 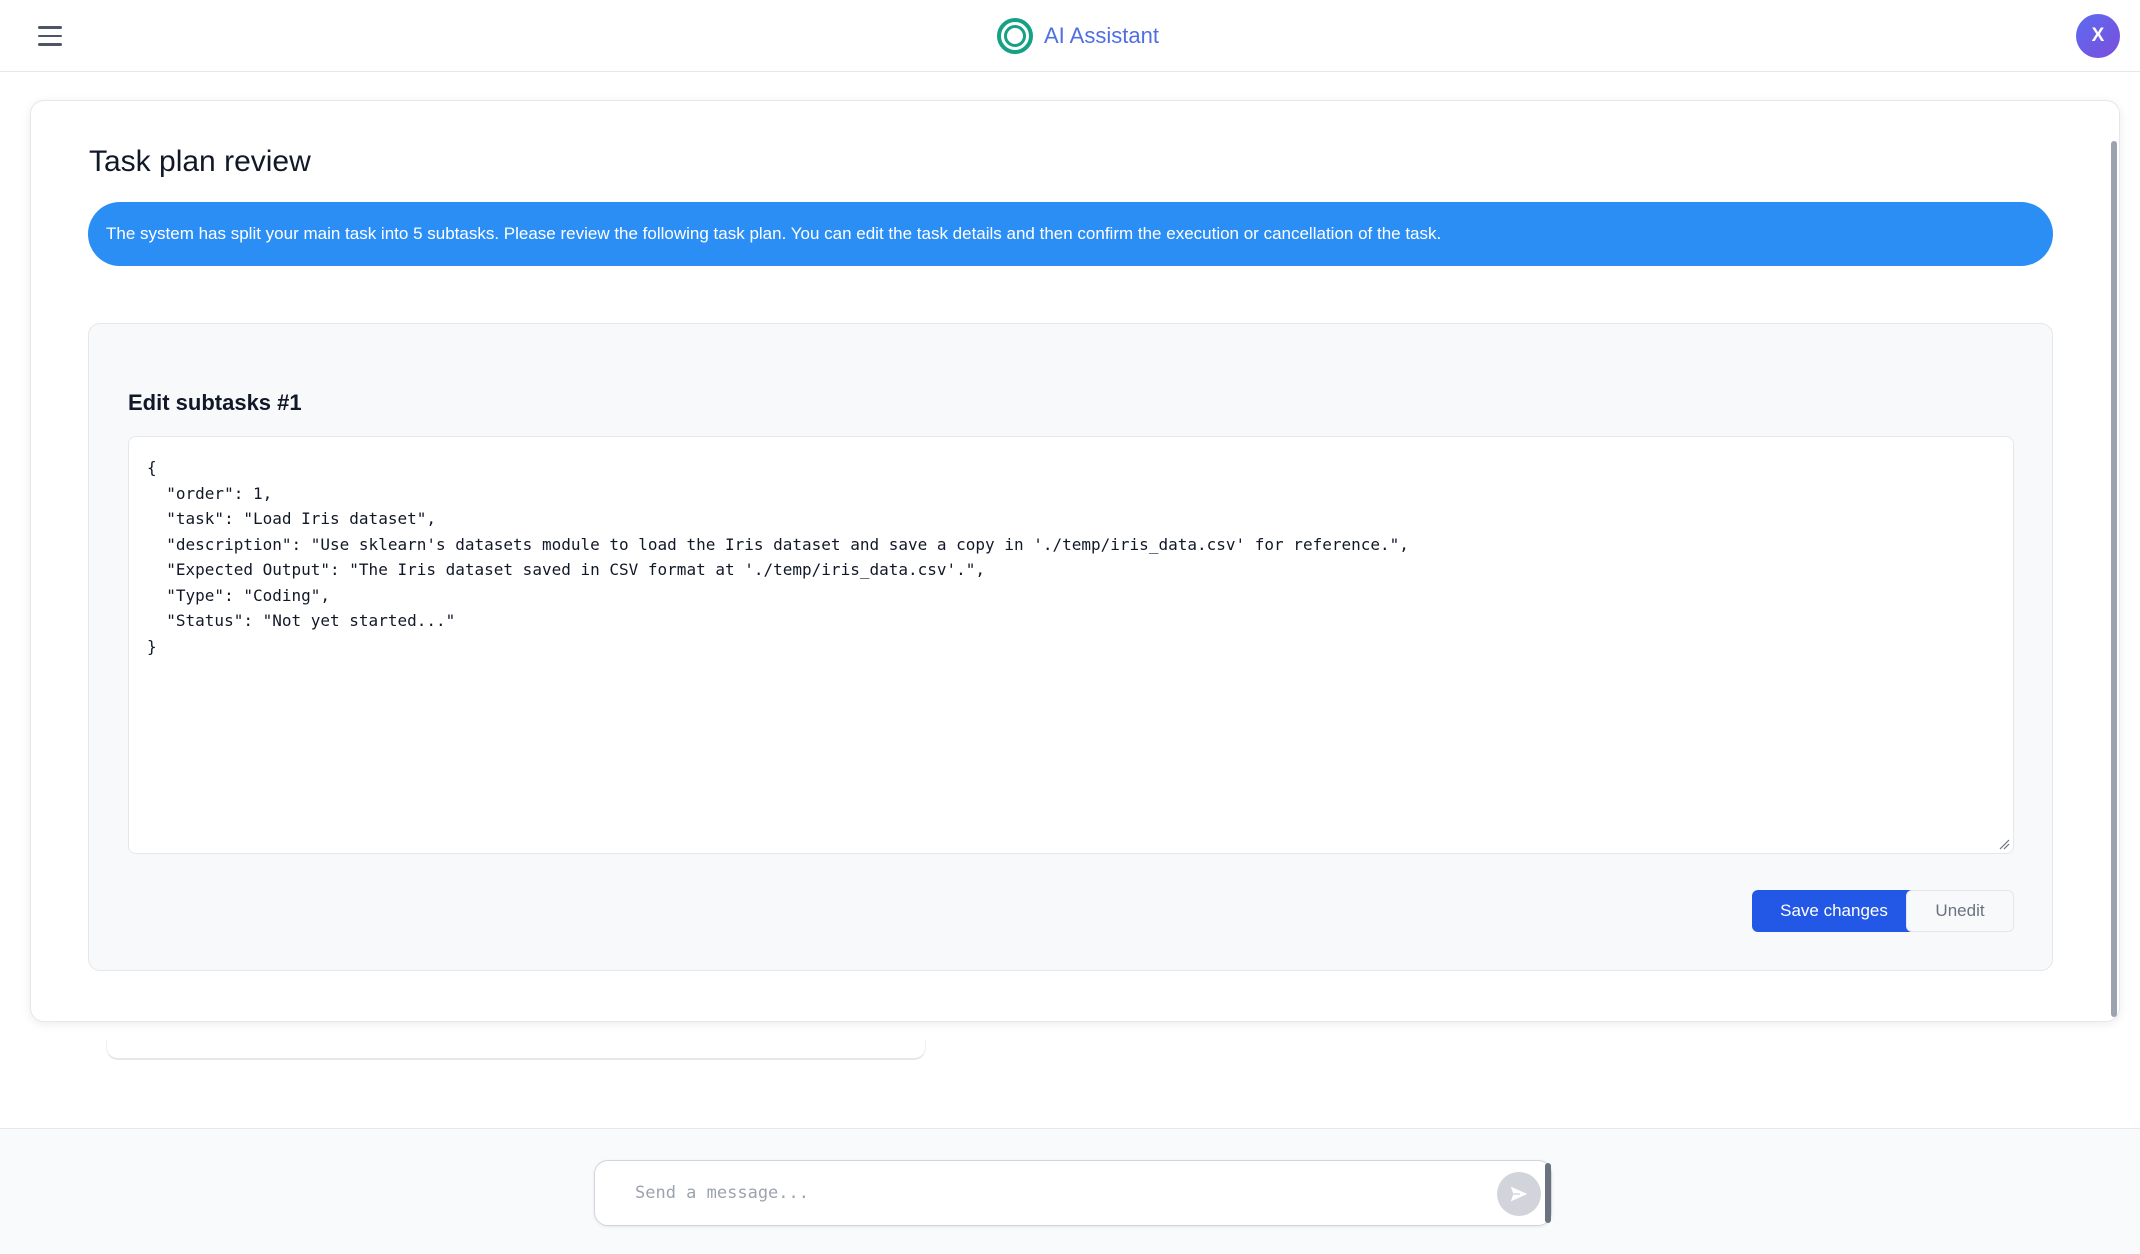 What do you see at coordinates (1043, 1193) in the screenshot?
I see `message-input` at bounding box center [1043, 1193].